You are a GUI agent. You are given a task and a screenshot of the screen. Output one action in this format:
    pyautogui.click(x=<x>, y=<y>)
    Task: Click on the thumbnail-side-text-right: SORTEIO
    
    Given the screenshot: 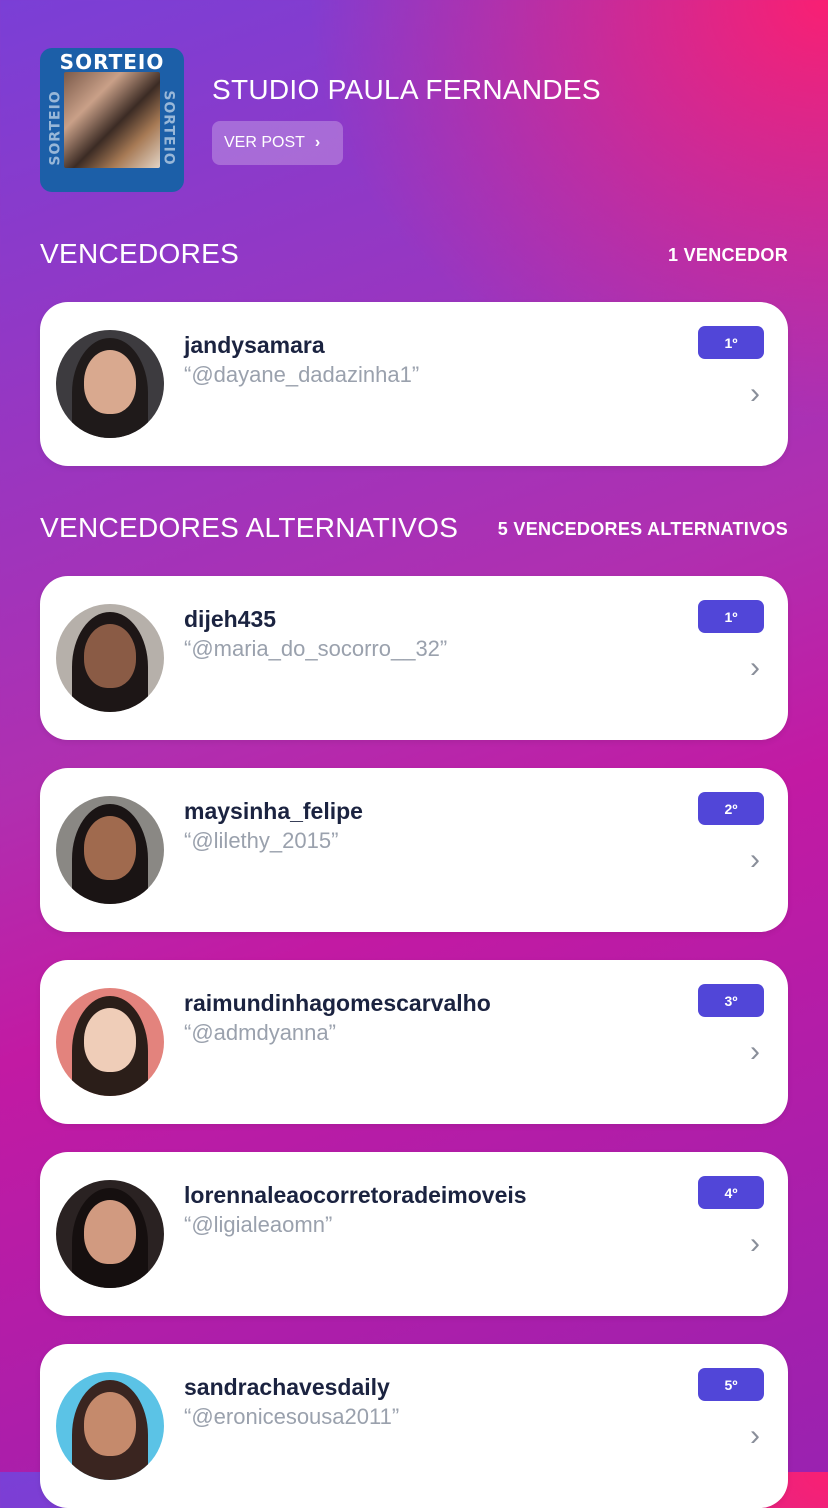 What is the action you would take?
    pyautogui.click(x=168, y=128)
    